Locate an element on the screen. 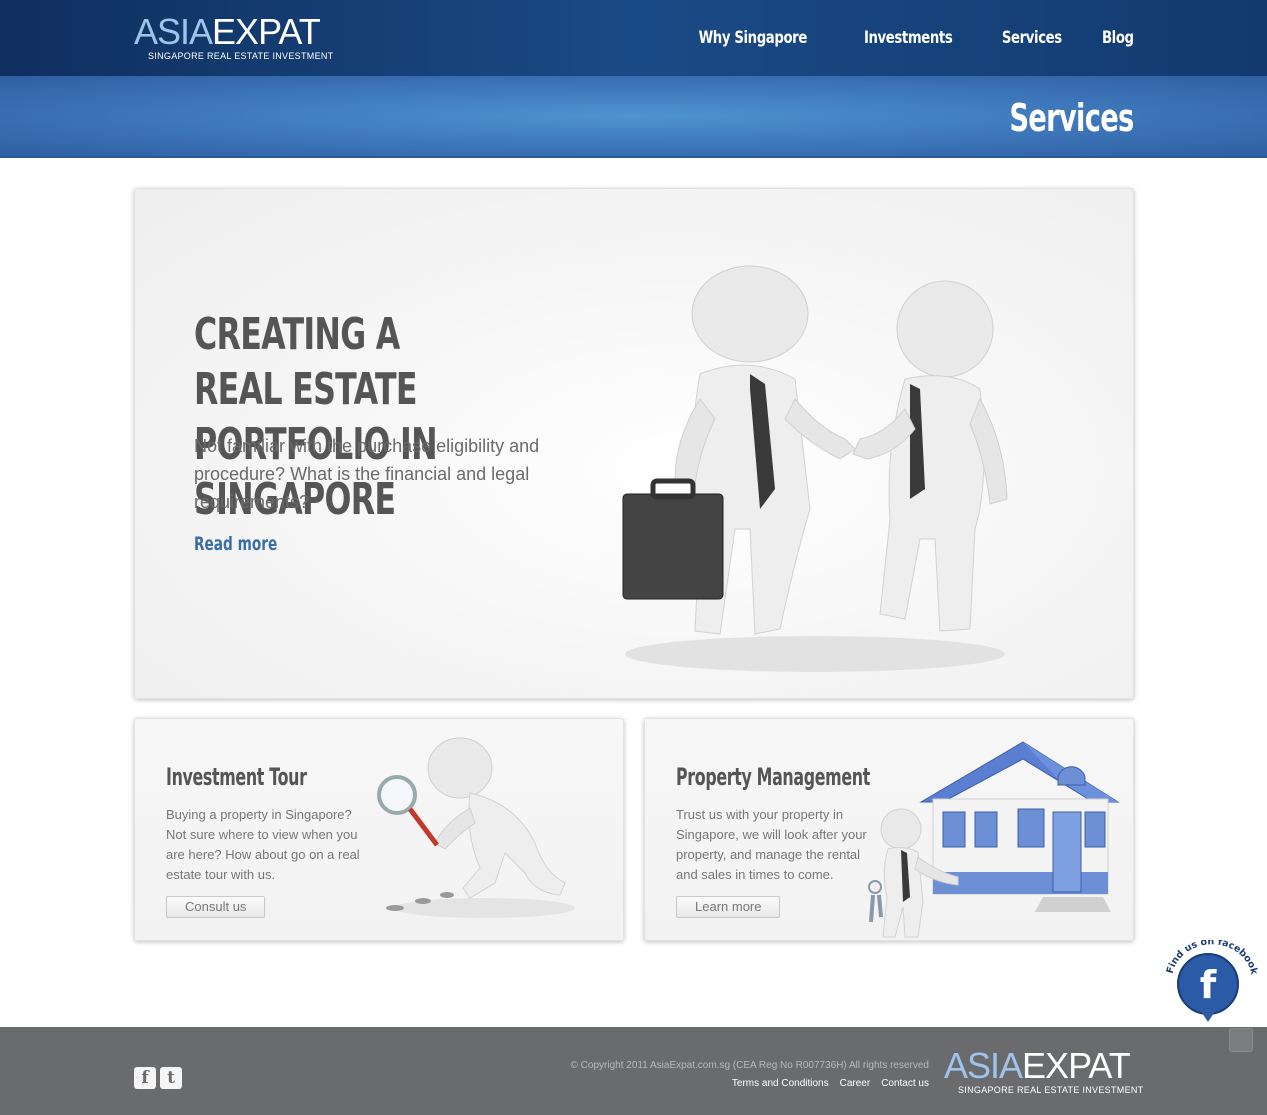  read-more-link: Read more is located at coordinates (235, 544).